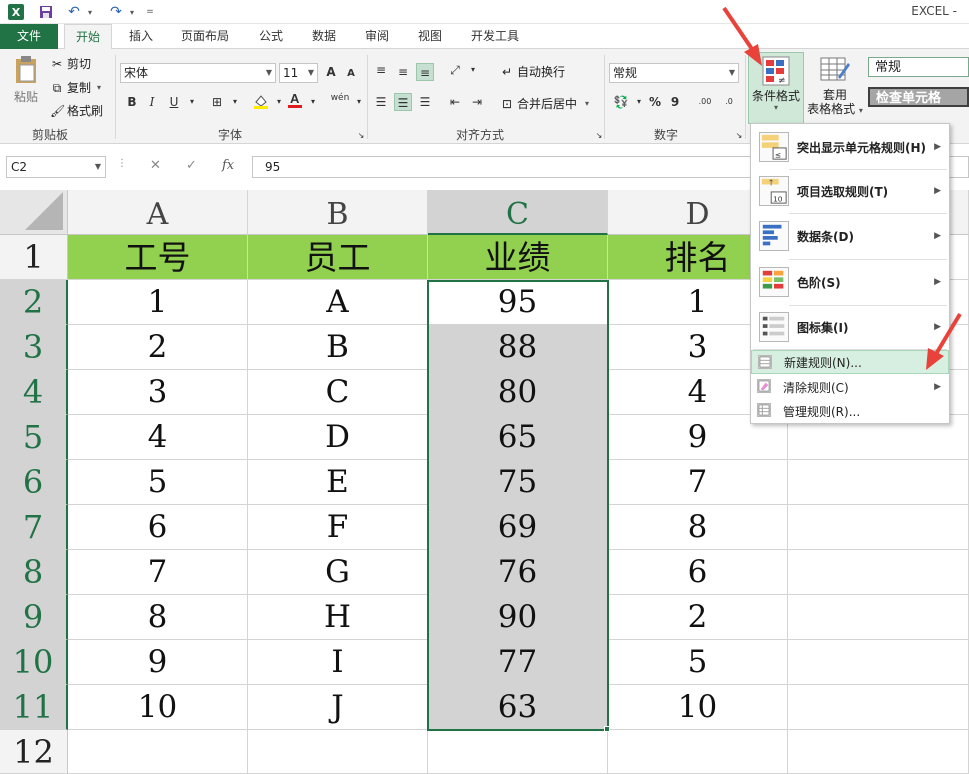 Image resolution: width=969 pixels, height=774 pixels. I want to click on header-cell: 员工, so click(338, 257).